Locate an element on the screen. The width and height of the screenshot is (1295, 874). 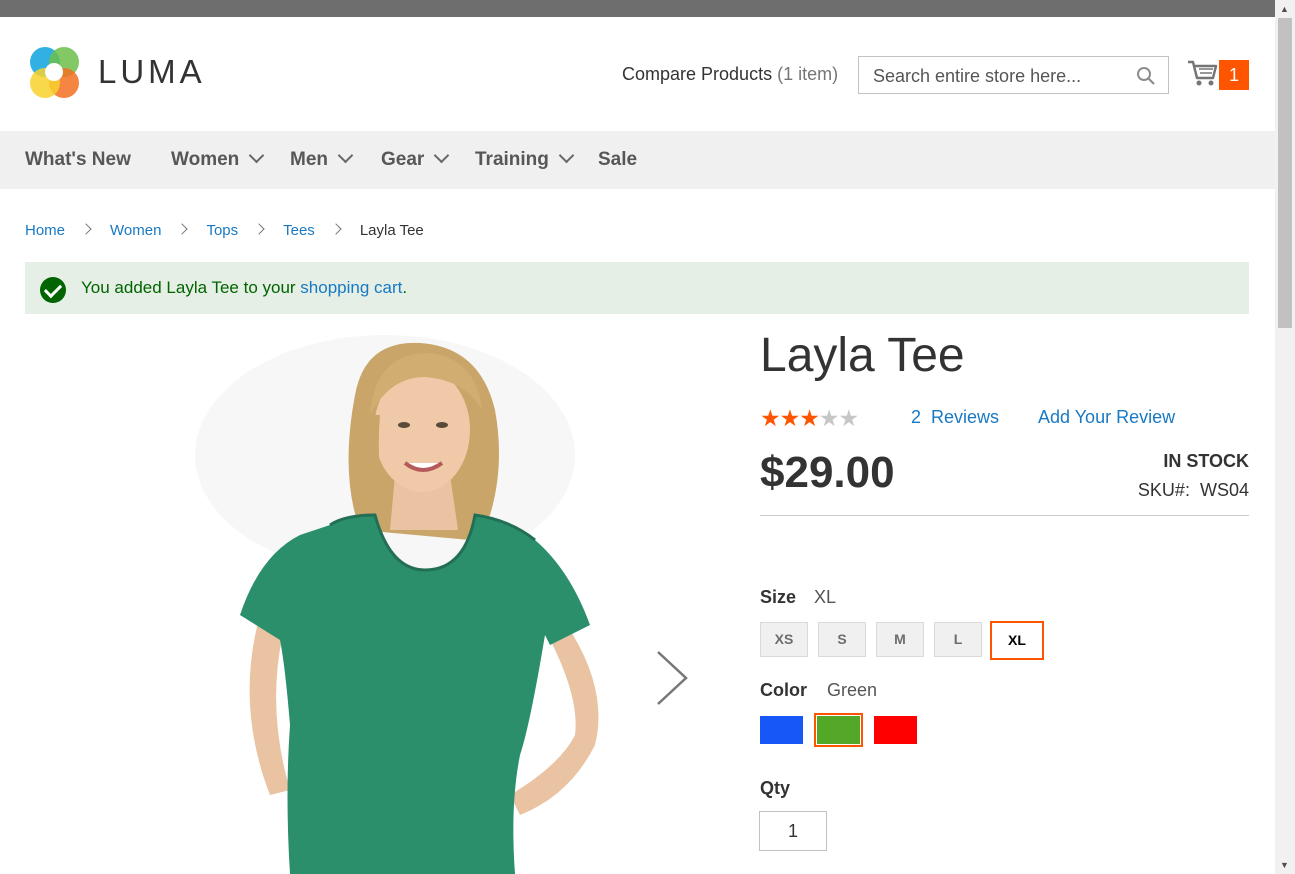
color-option-green is located at coordinates (838, 730).